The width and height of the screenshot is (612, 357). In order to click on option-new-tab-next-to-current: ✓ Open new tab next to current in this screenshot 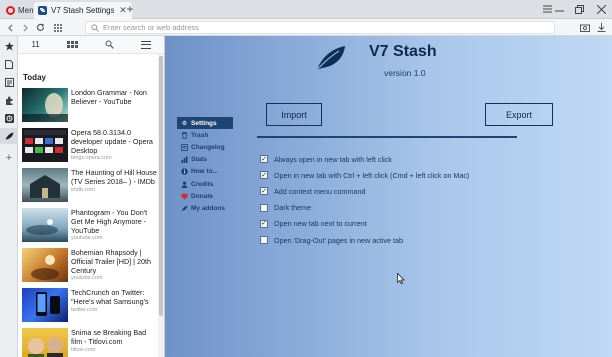, I will do `click(364, 224)`.